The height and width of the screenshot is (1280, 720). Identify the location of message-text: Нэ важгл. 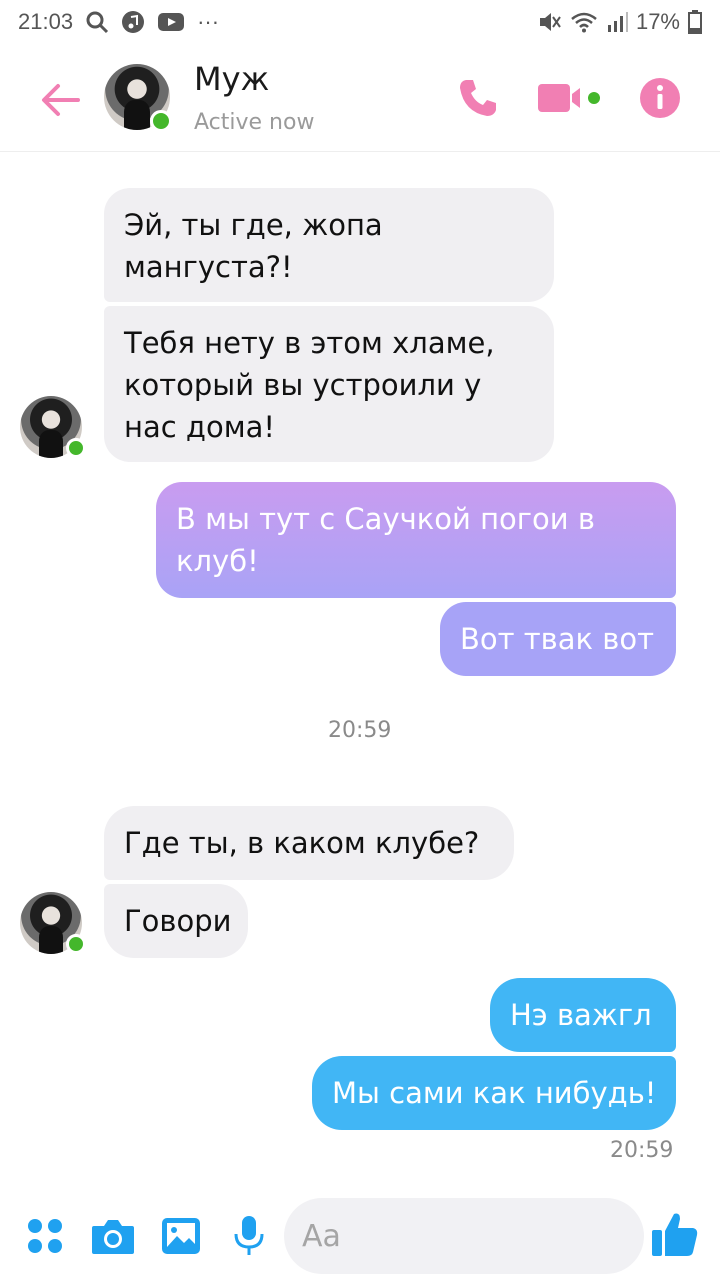
(581, 1015).